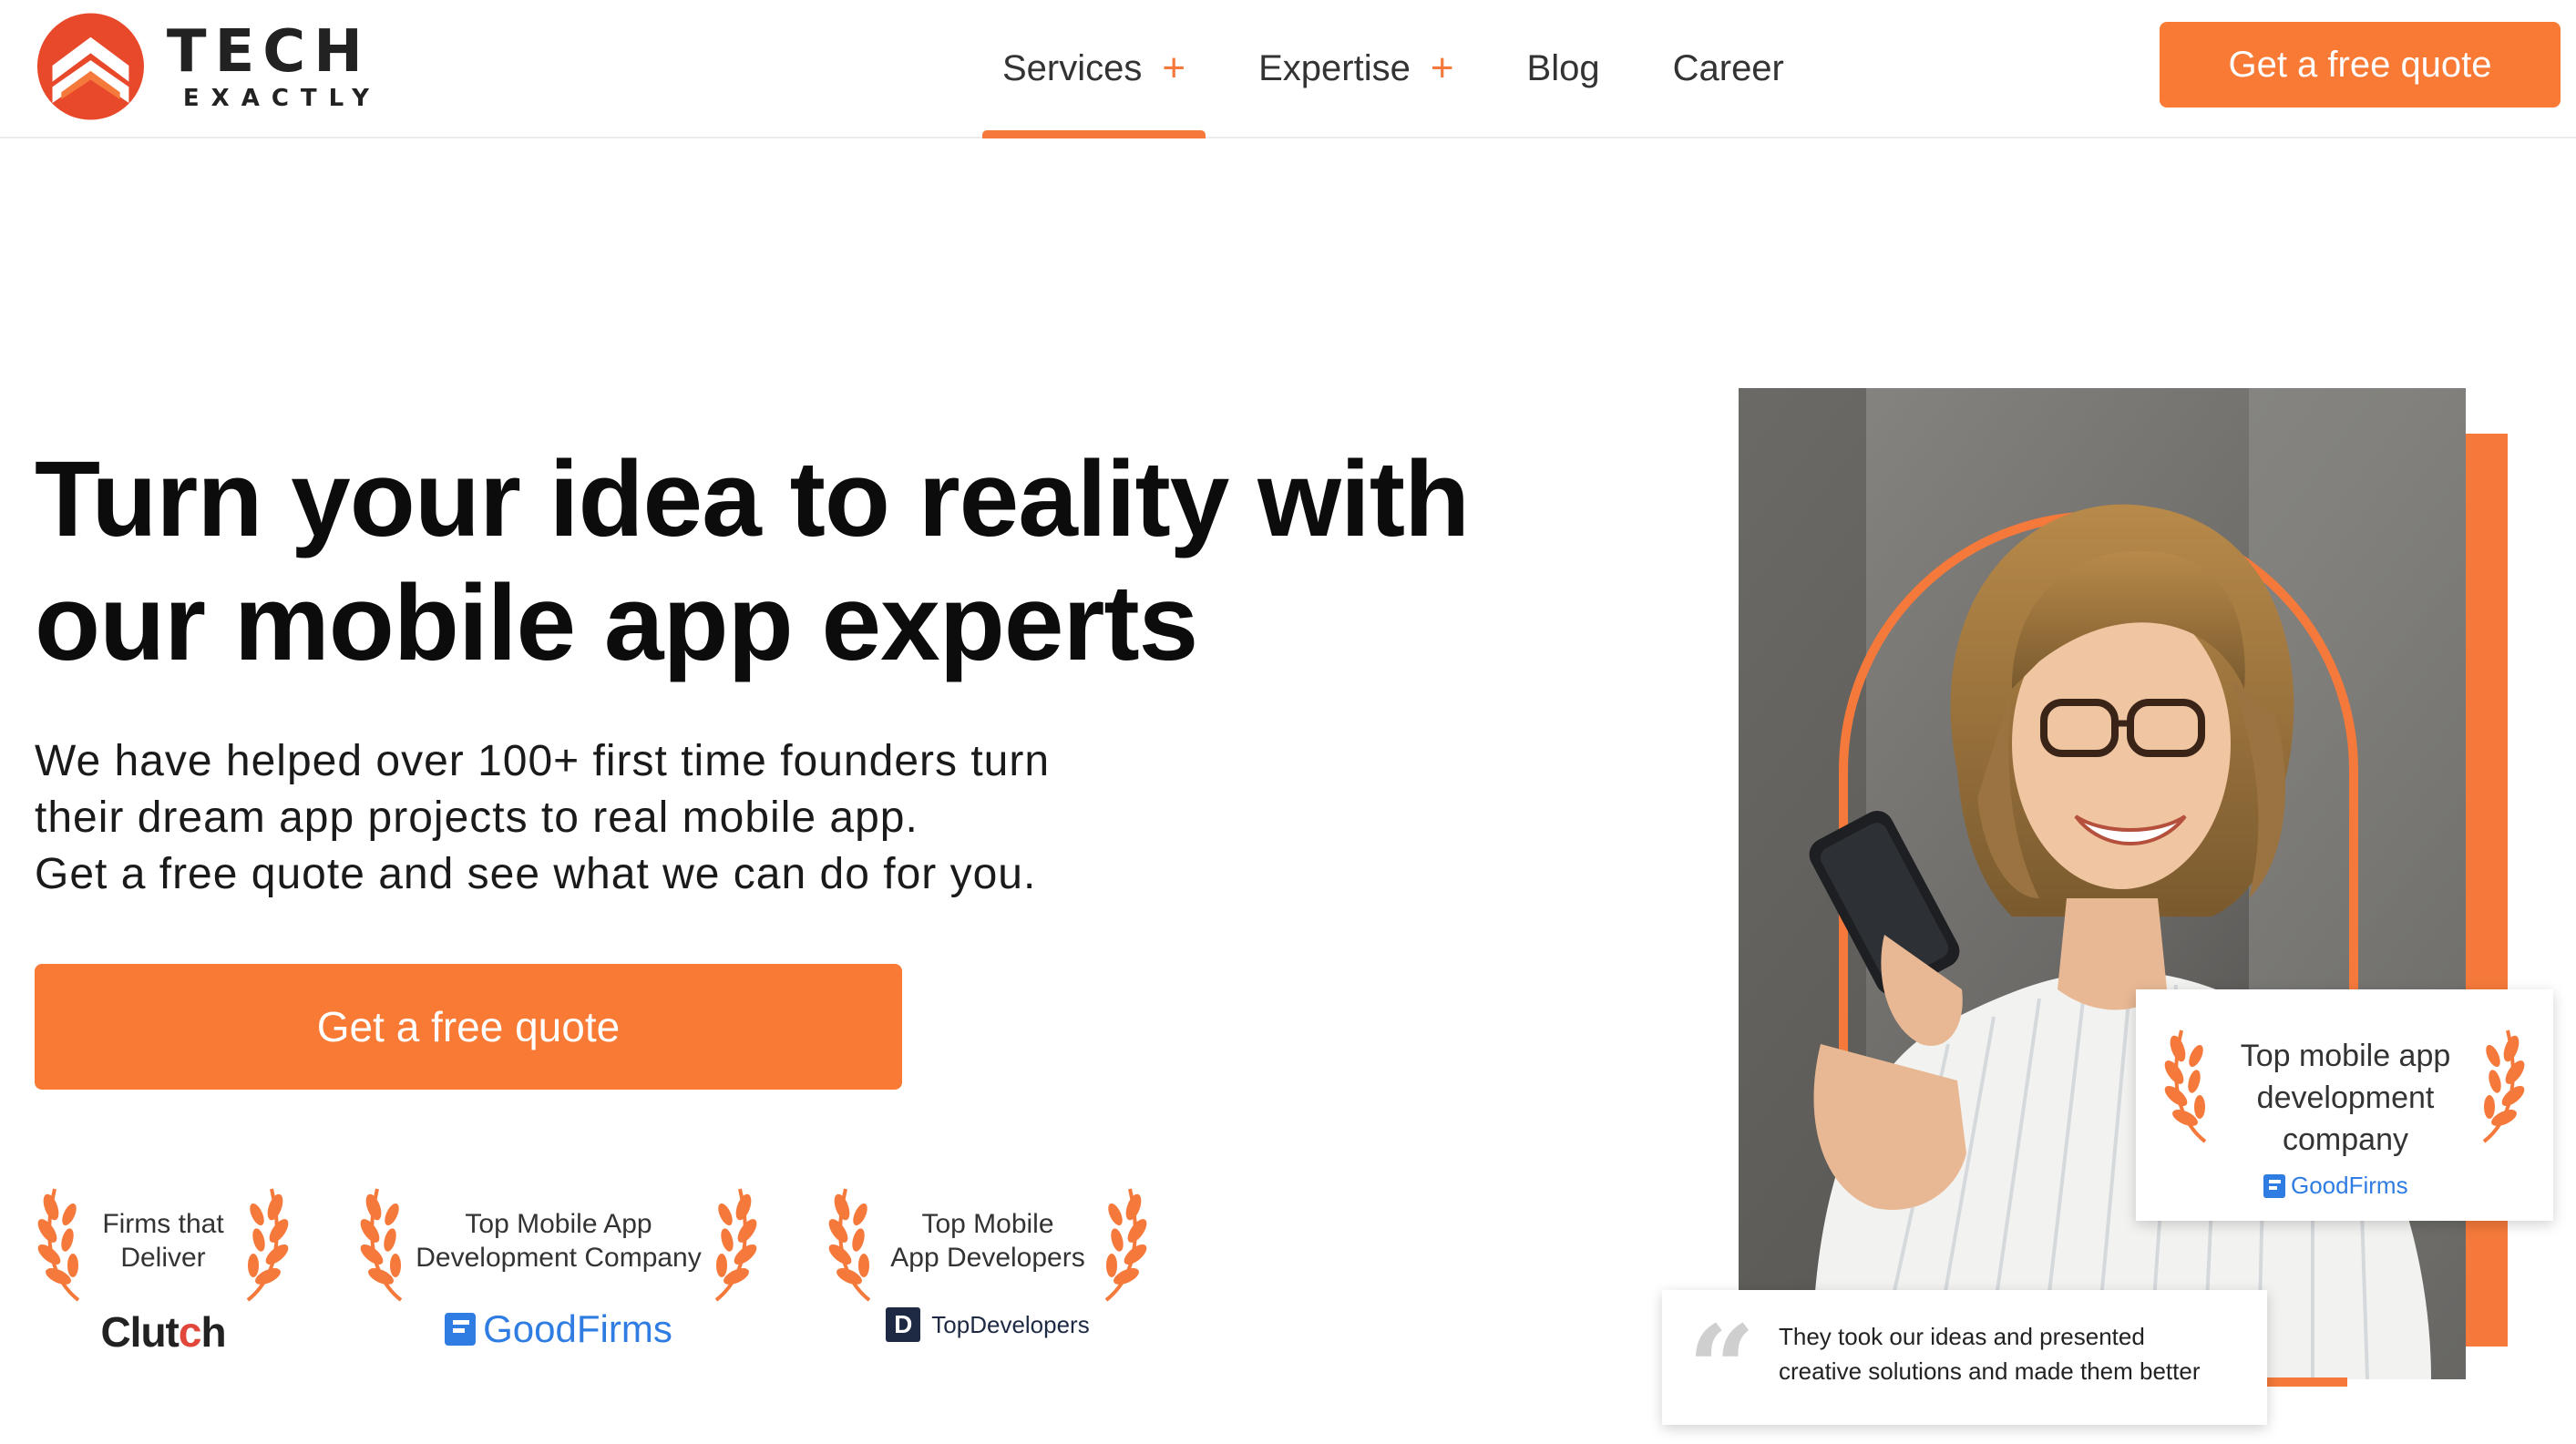 The width and height of the screenshot is (2576, 1444). What do you see at coordinates (1990, 1371) in the screenshot?
I see `testimonial-line2: creative solutions and made them better` at bounding box center [1990, 1371].